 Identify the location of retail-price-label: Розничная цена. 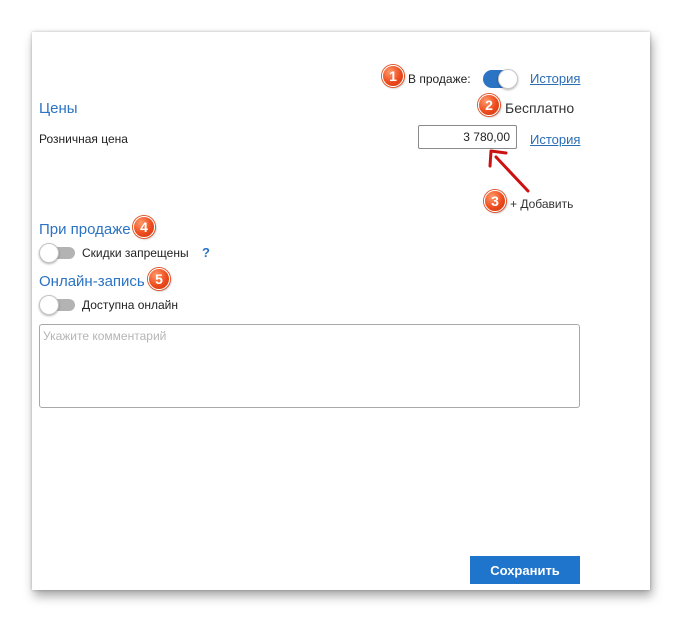
(83, 139).